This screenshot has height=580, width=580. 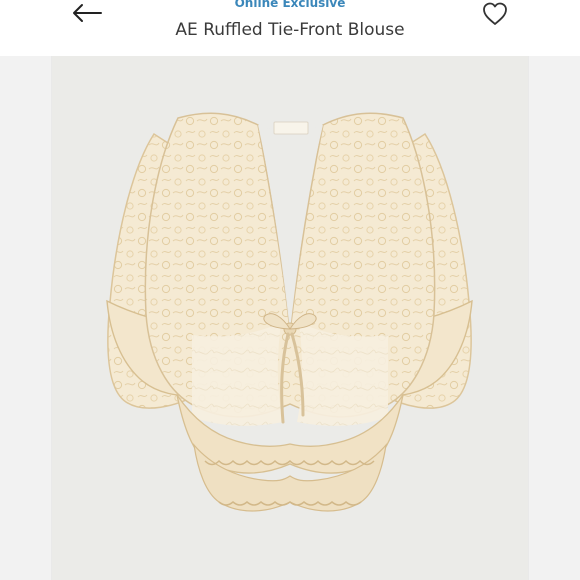 I want to click on arrow-left-icon, so click(x=87, y=13).